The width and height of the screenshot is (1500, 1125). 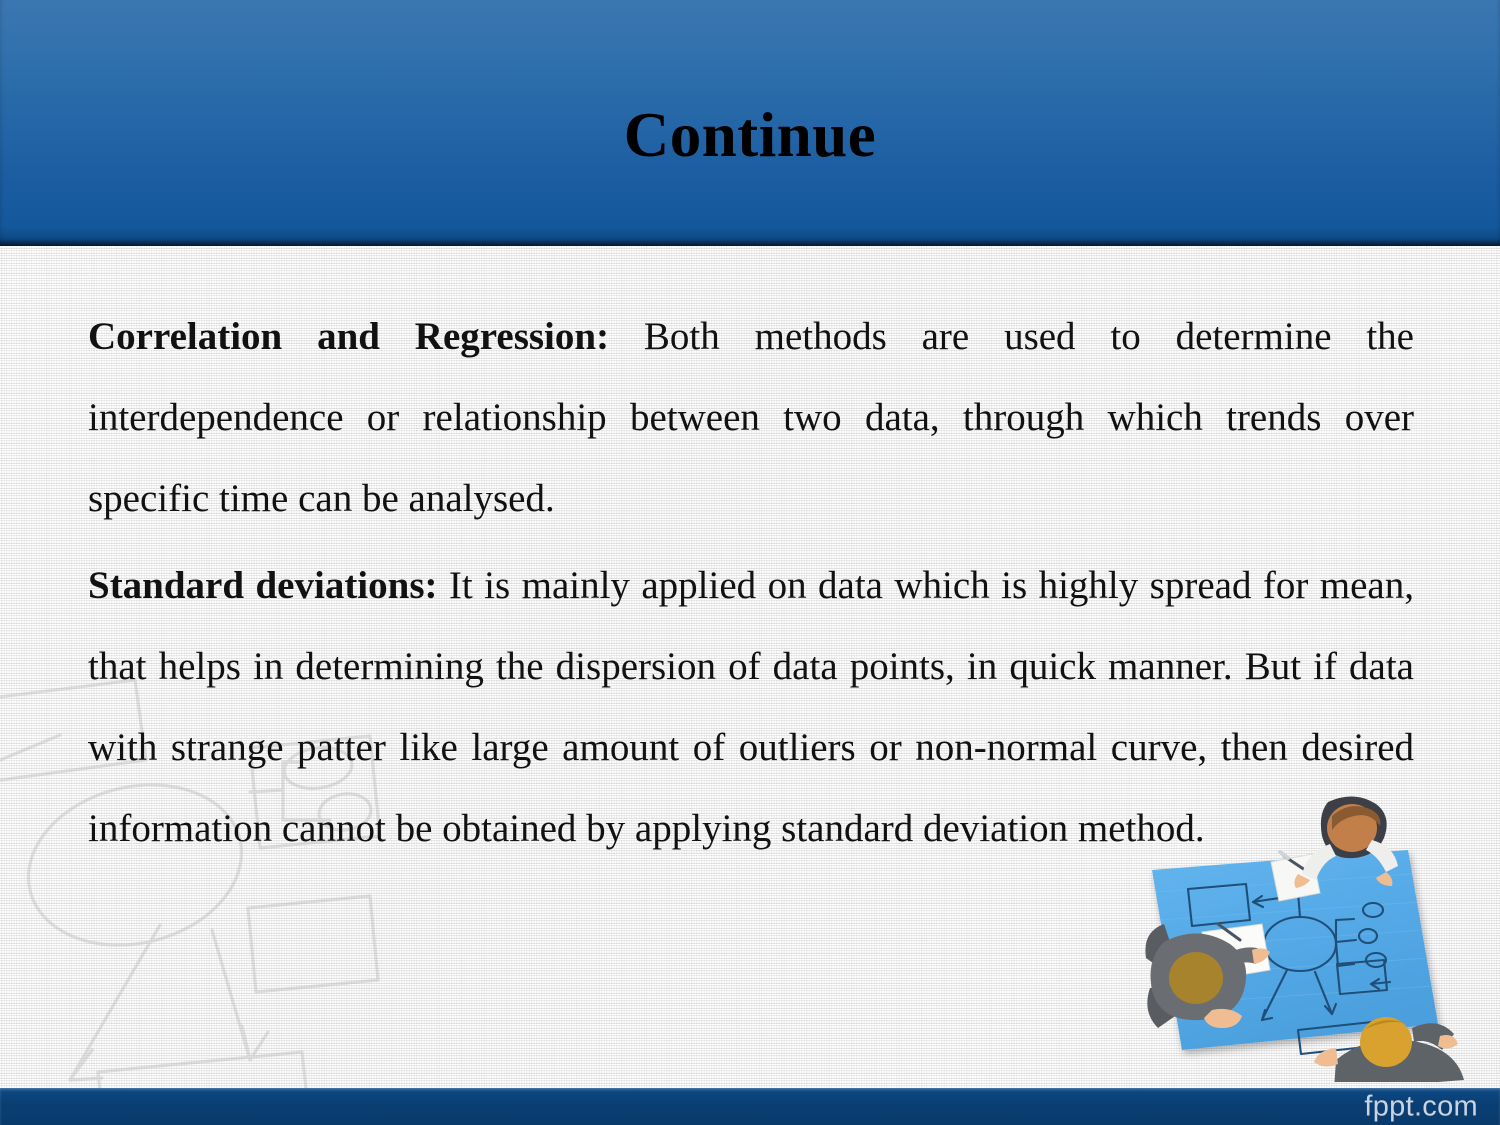 I want to click on paragraph-lead-label: Standard deviations:, so click(x=263, y=585).